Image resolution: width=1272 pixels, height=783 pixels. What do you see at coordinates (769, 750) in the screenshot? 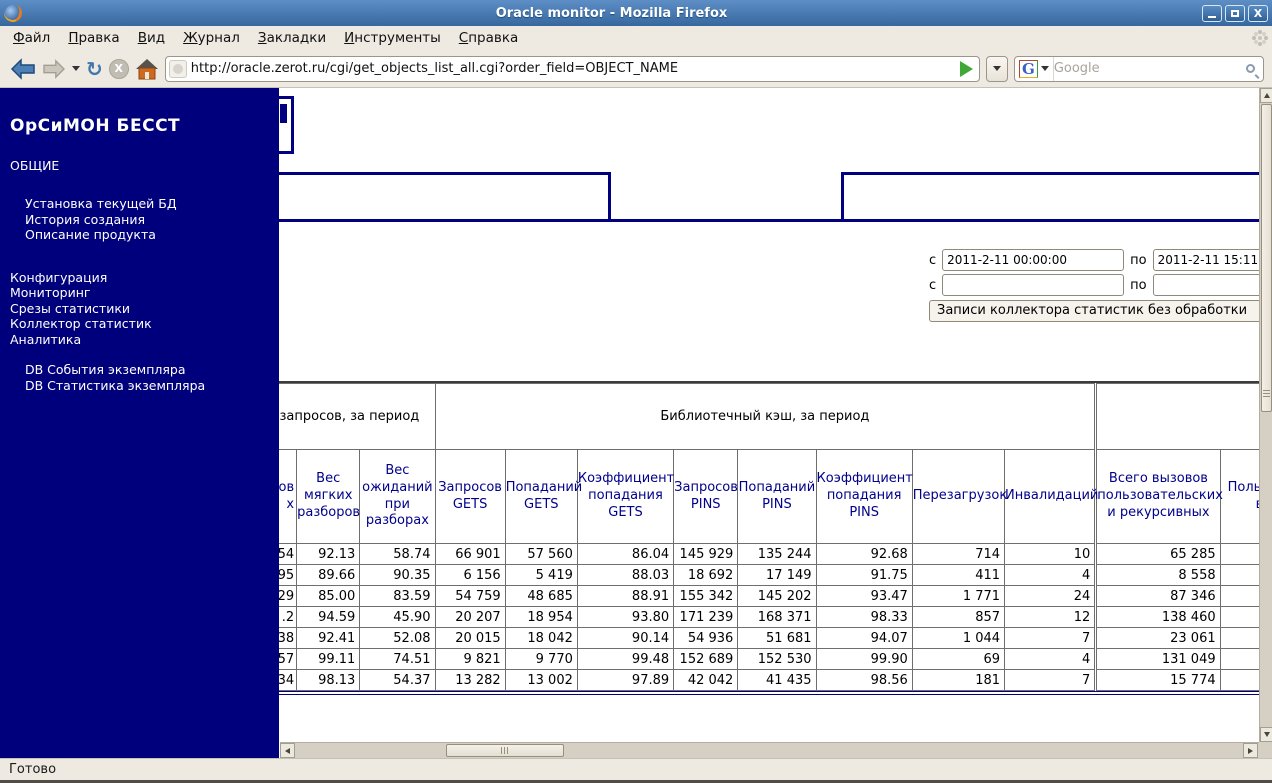
I see `horizontal-scrollbar` at bounding box center [769, 750].